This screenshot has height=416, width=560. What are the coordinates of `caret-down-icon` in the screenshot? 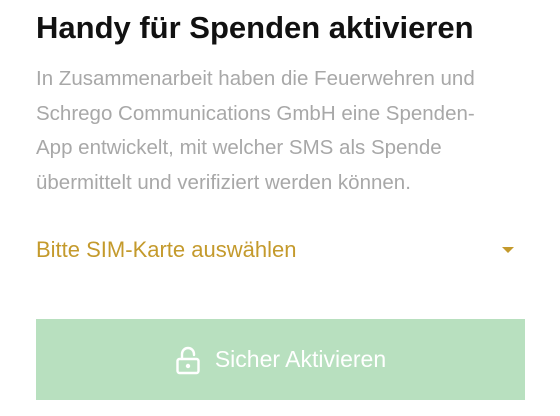 It's located at (508, 250).